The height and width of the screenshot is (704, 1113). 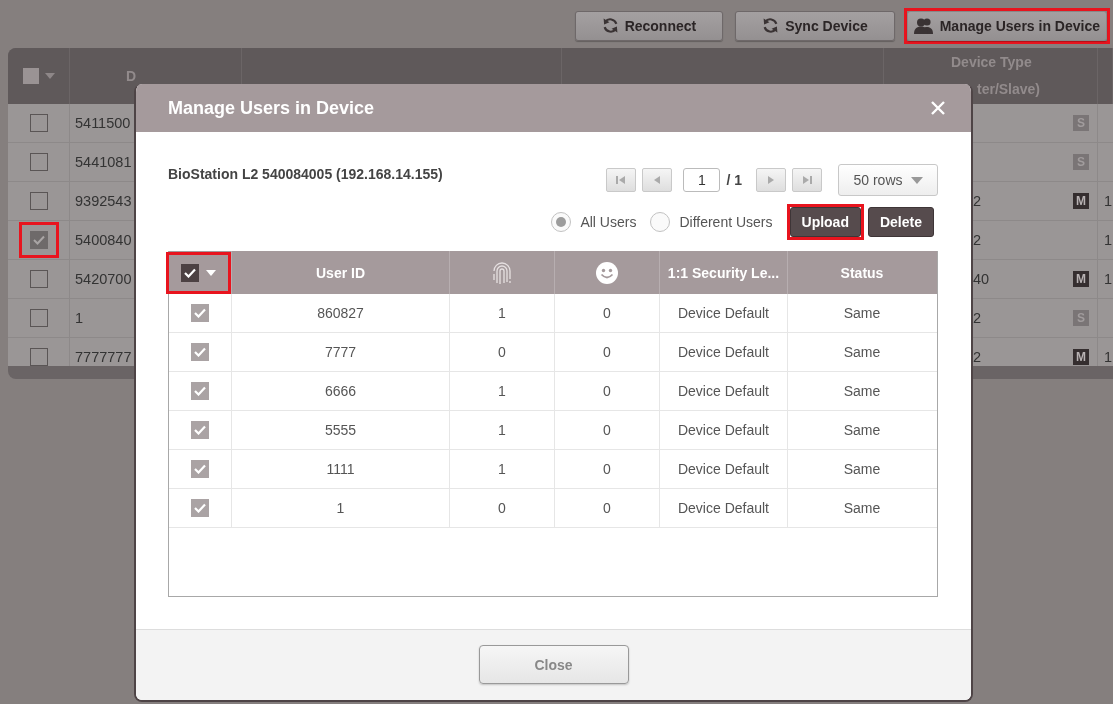 I want to click on table-cell: 5420700, so click(x=103, y=279).